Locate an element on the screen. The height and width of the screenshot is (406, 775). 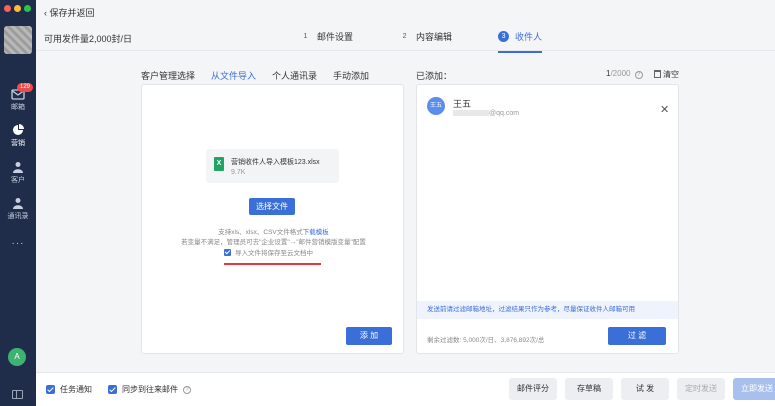
tab-manual-add: 手动添加 is located at coordinates (351, 75).